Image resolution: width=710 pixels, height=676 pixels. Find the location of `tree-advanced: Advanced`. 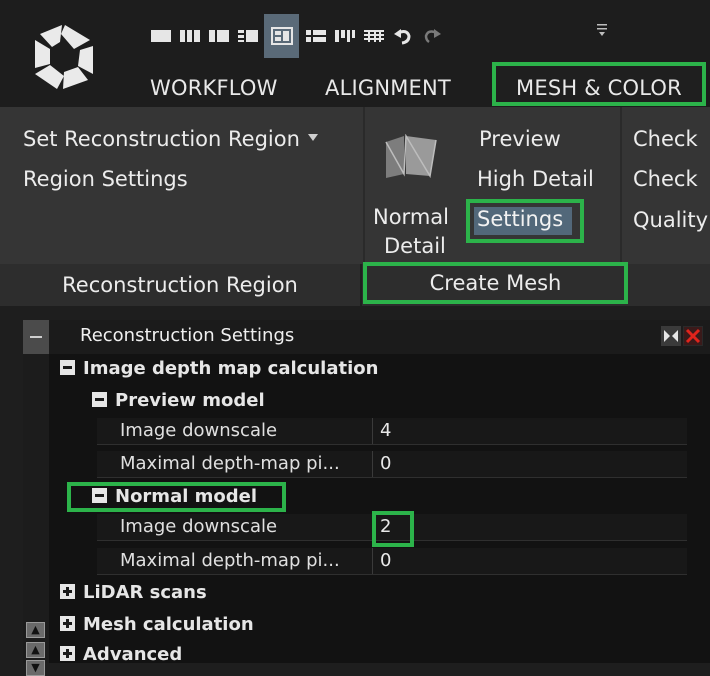

tree-advanced: Advanced is located at coordinates (121, 654).